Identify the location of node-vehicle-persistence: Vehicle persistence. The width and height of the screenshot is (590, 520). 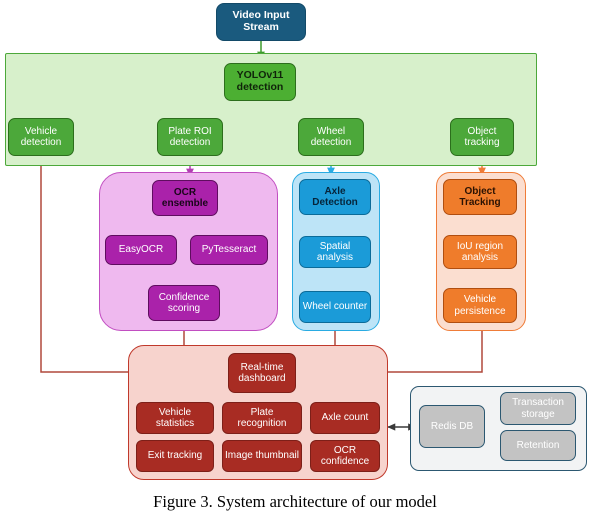
(480, 305).